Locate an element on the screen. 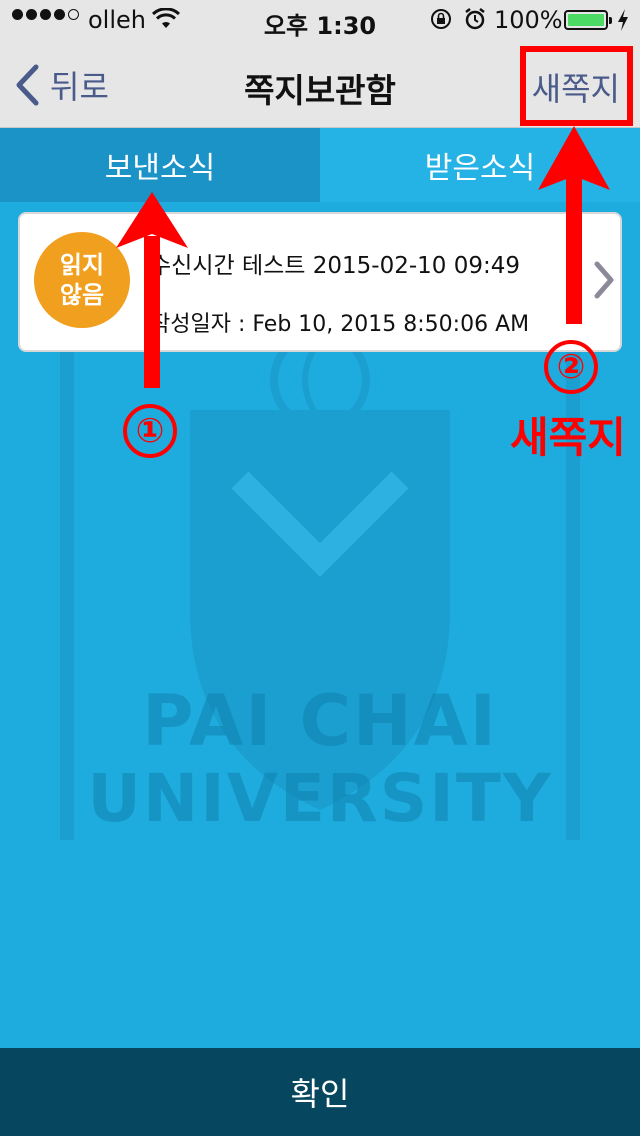 The image size is (640, 1136). annotation-label-new-message: 새쪽지 is located at coordinates (568, 437).